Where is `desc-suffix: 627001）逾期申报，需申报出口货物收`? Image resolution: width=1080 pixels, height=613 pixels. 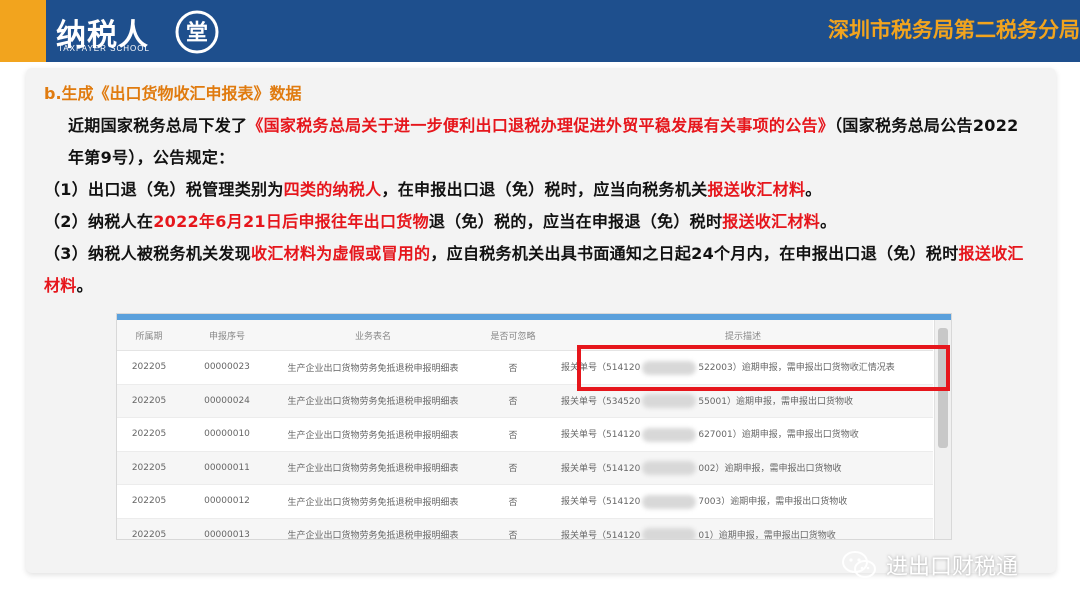 desc-suffix: 627001）逾期申报，需申报出口货物收 is located at coordinates (778, 435).